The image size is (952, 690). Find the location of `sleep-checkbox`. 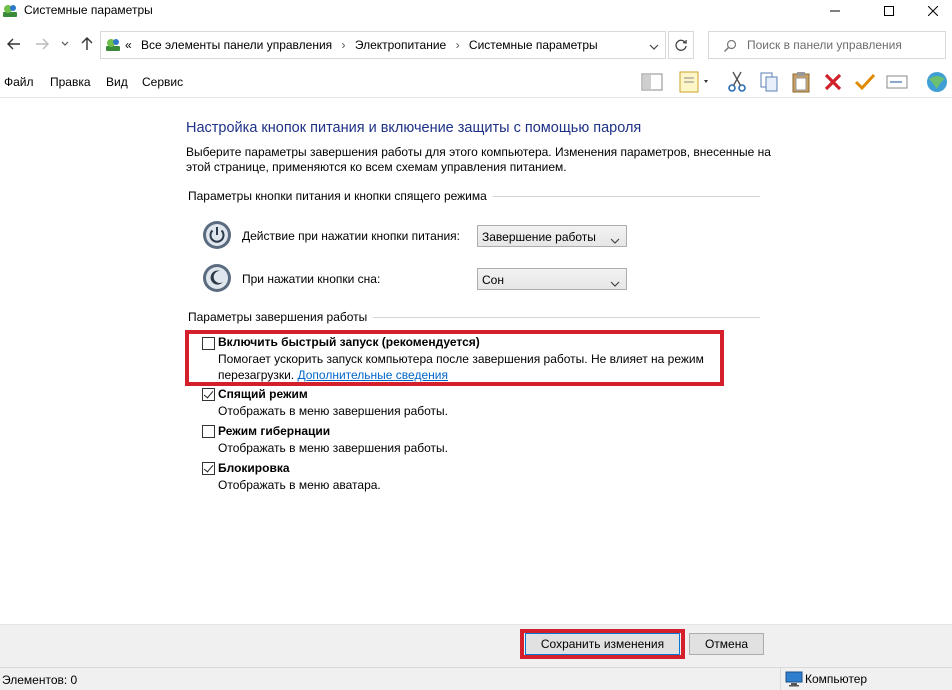

sleep-checkbox is located at coordinates (208, 394).